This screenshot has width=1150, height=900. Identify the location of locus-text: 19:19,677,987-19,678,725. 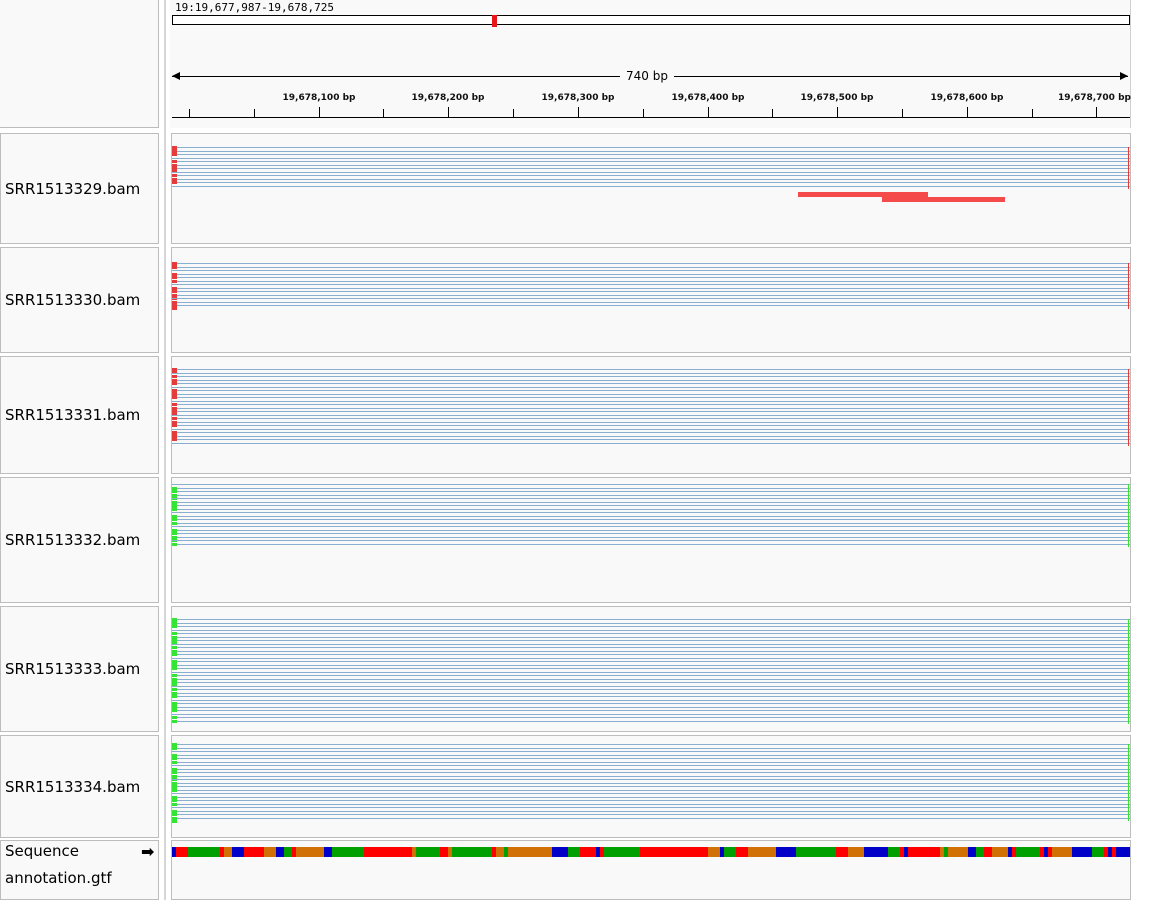
(254, 7).